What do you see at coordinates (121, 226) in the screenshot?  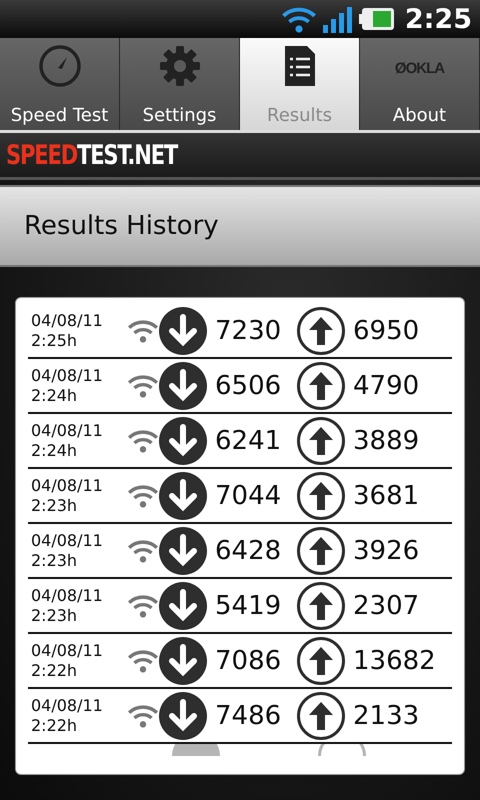 I see `section-title: Results History` at bounding box center [121, 226].